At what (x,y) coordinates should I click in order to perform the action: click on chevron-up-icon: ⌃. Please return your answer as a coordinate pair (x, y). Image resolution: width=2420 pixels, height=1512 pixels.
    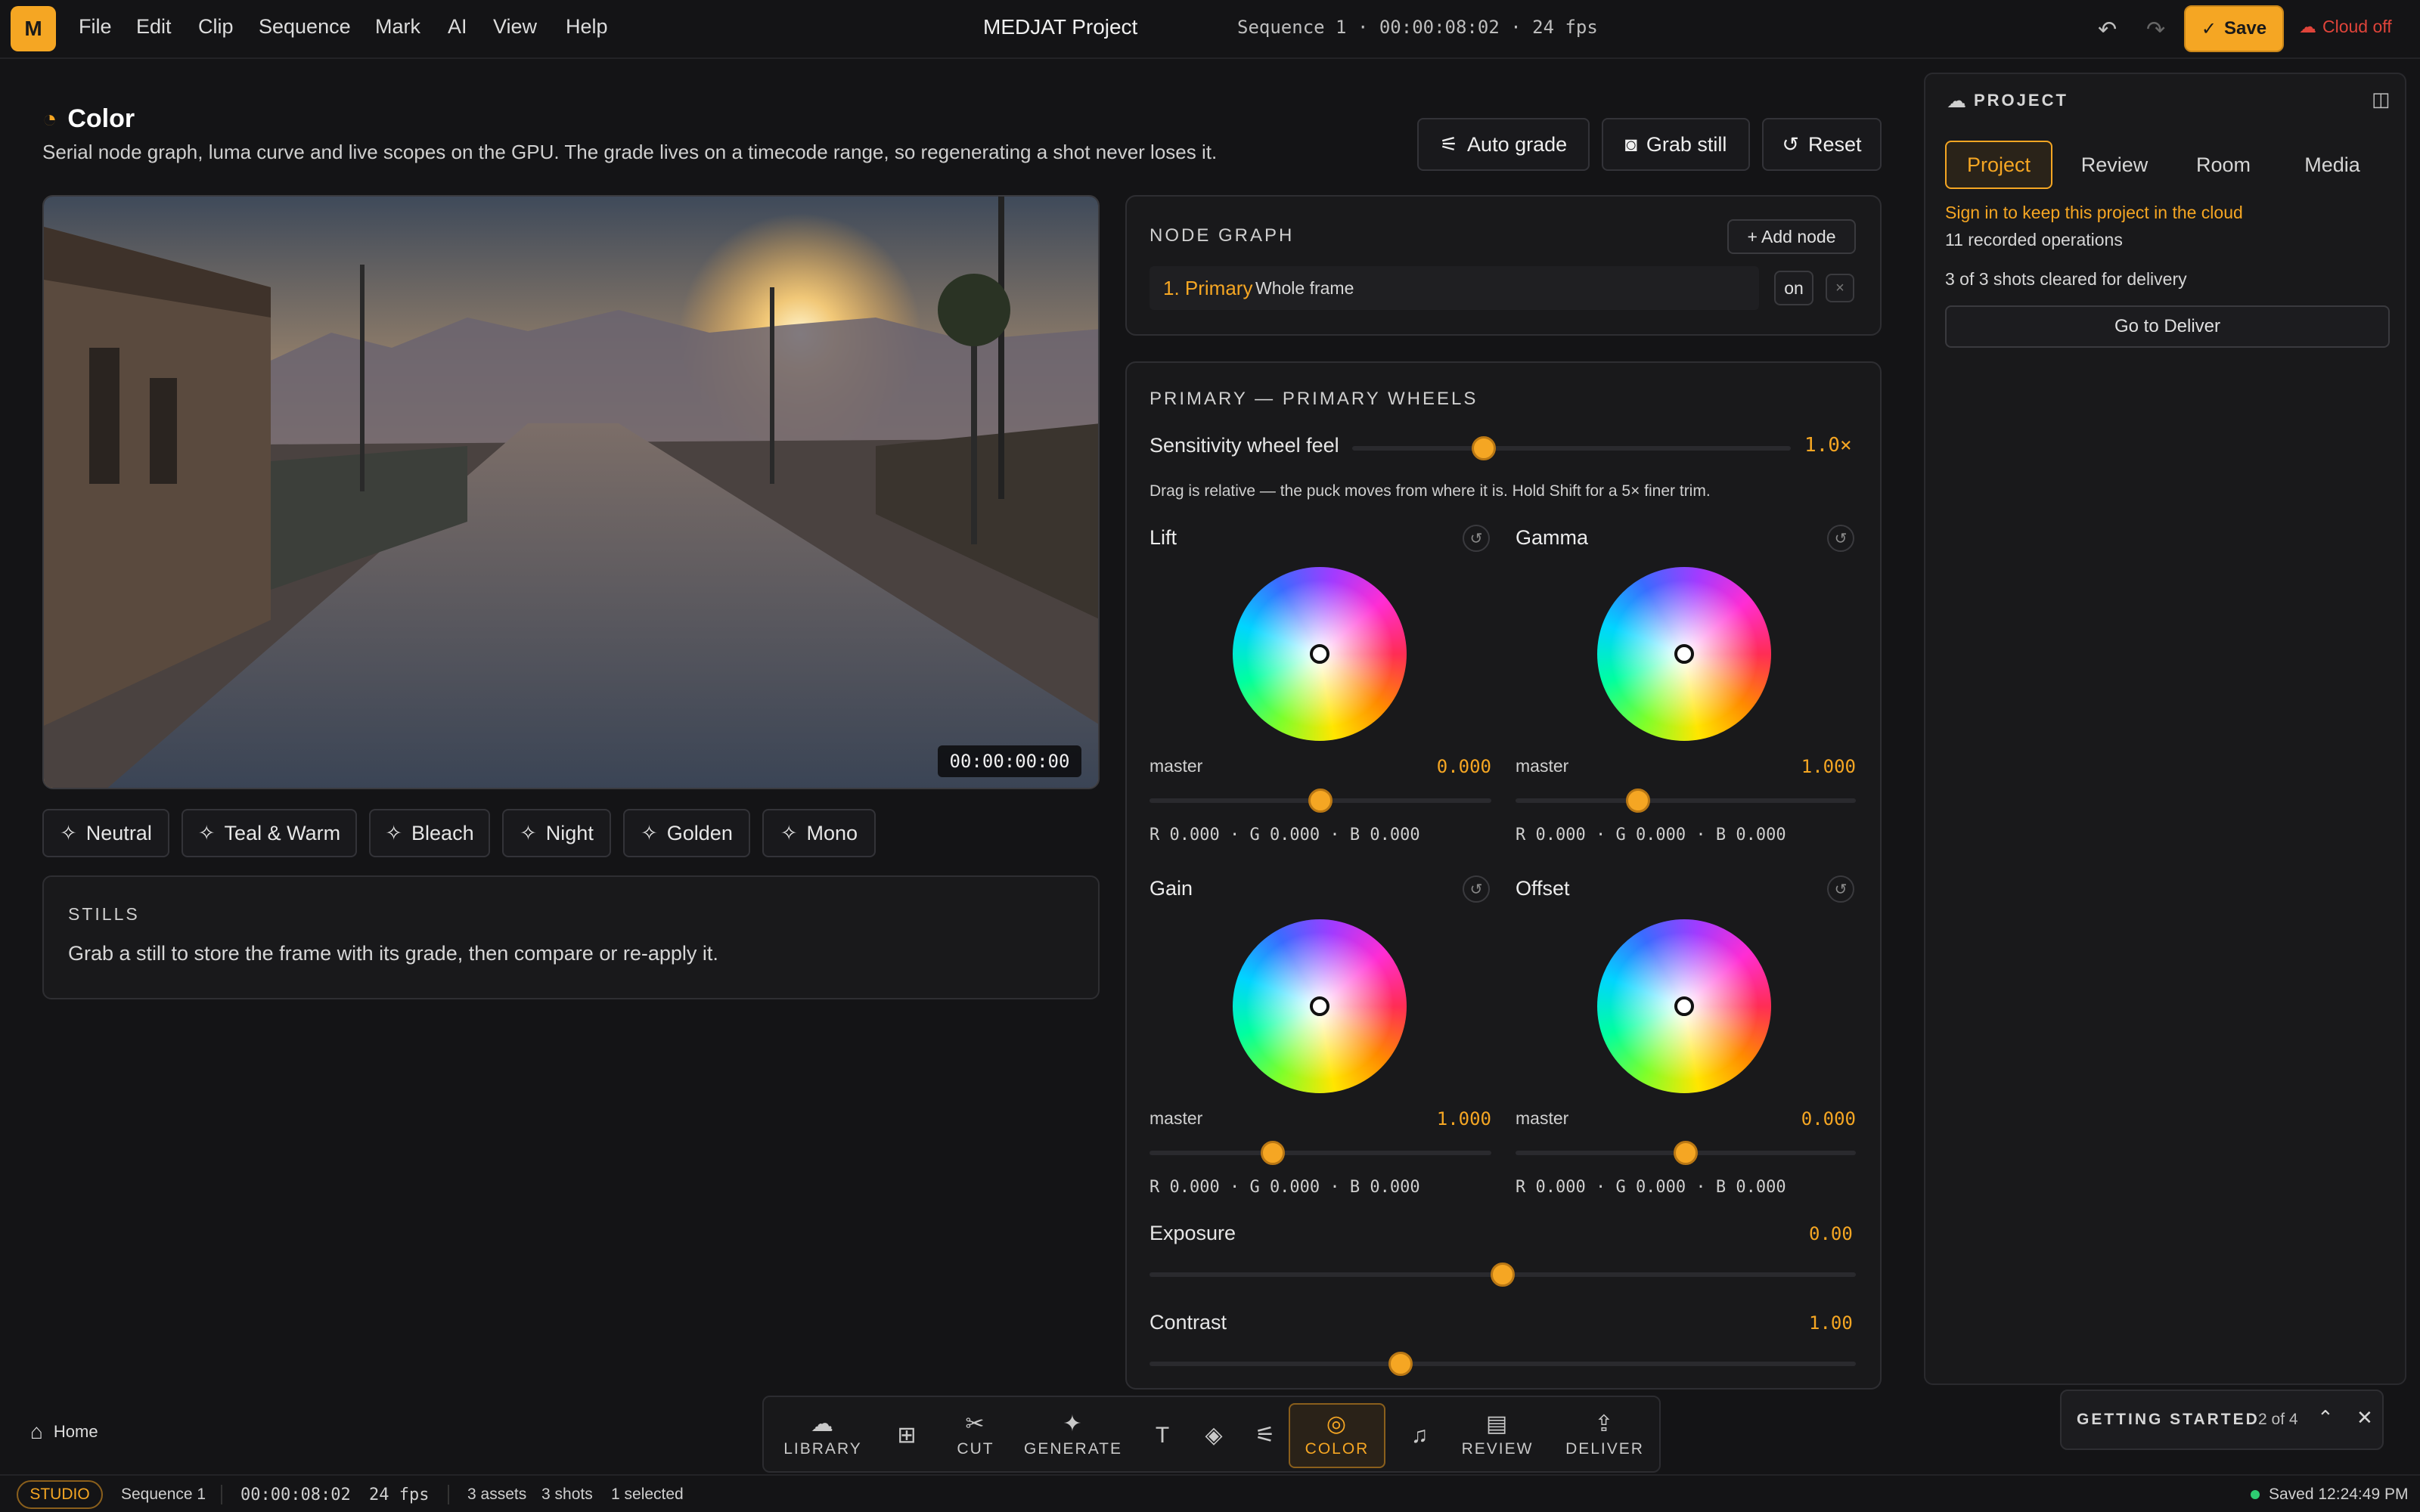
    Looking at the image, I should click on (2325, 1418).